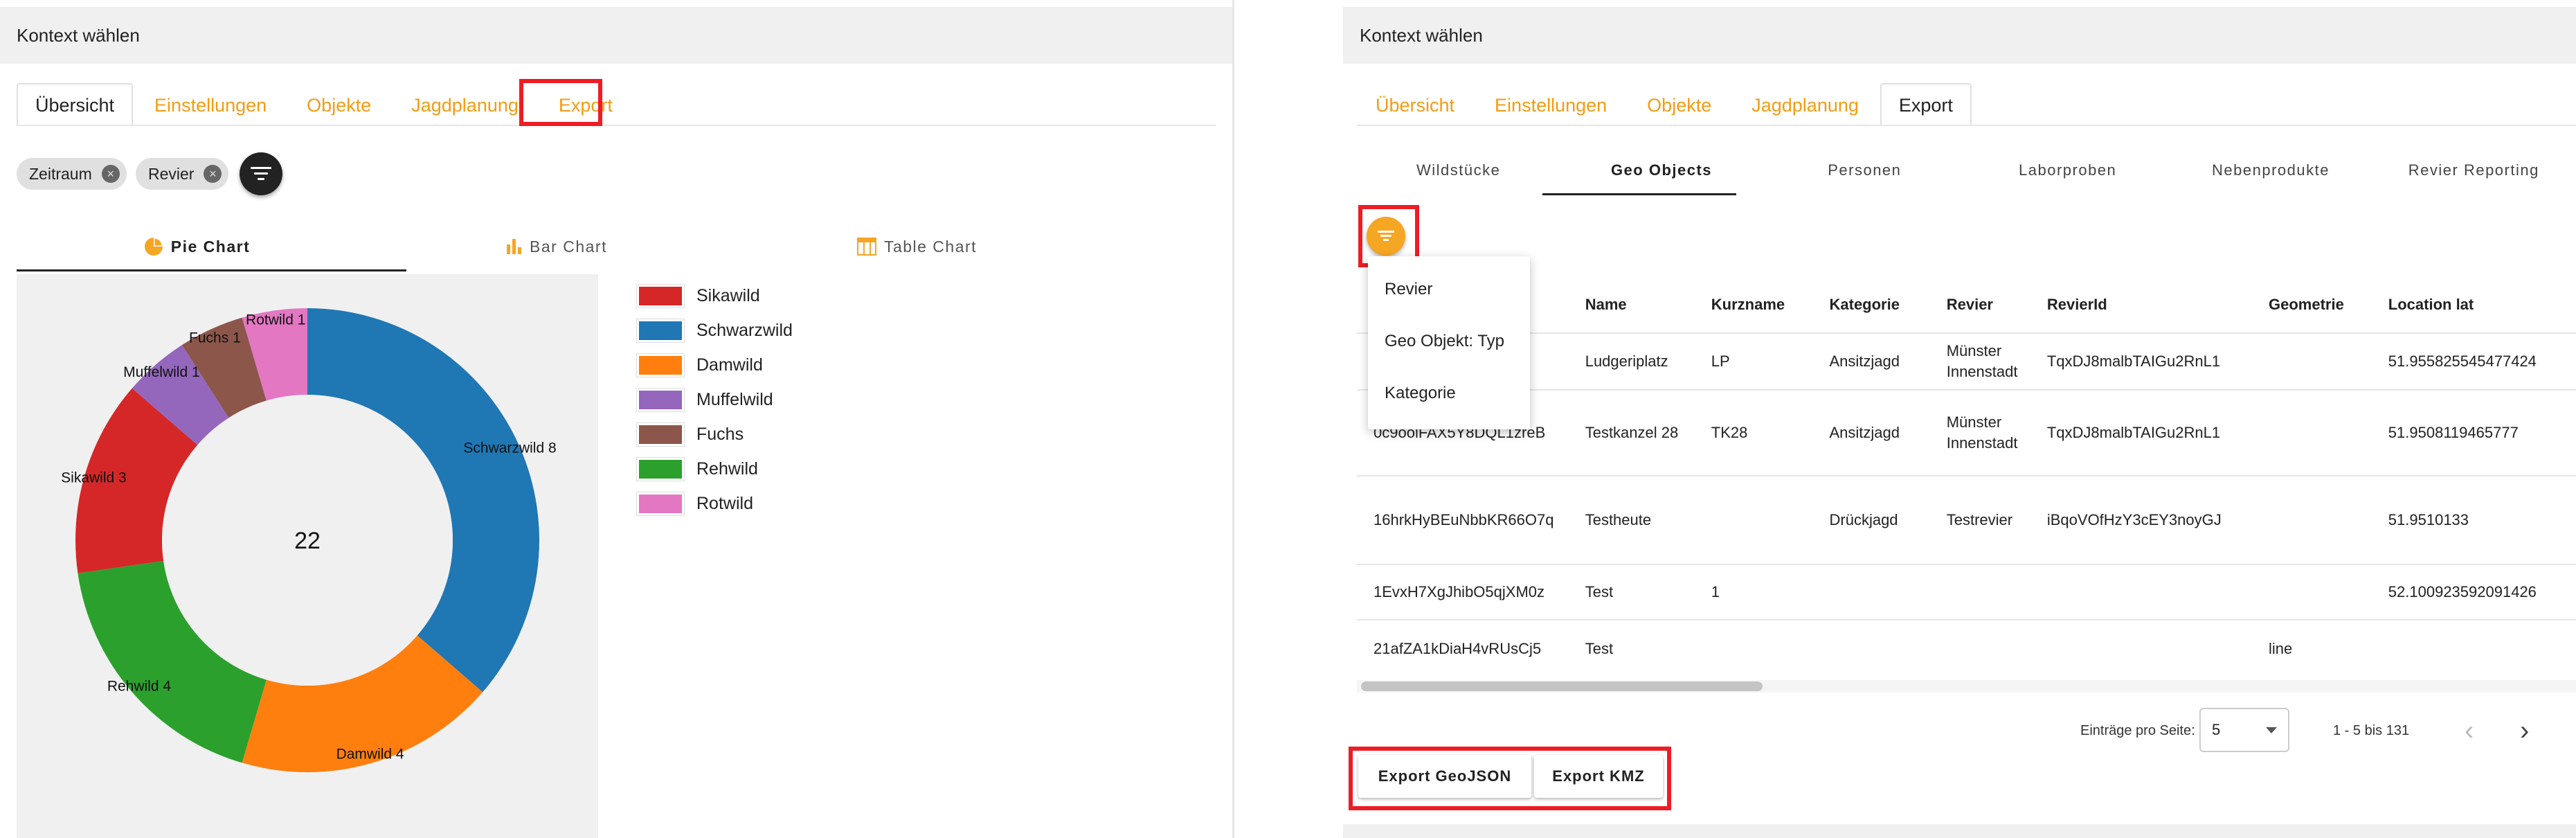 Image resolution: width=2576 pixels, height=838 pixels. What do you see at coordinates (2312, 432) in the screenshot?
I see `cell-geometrie` at bounding box center [2312, 432].